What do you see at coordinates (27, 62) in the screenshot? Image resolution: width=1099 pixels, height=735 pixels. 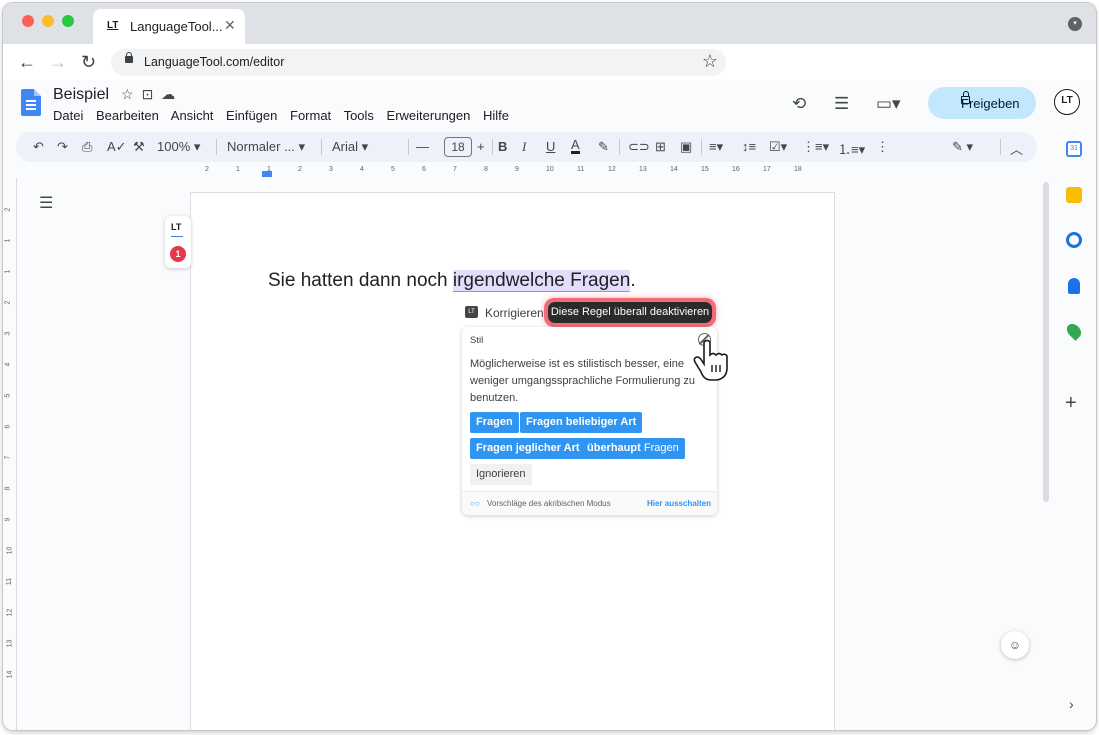 I see `back-arrow-icon: ←` at bounding box center [27, 62].